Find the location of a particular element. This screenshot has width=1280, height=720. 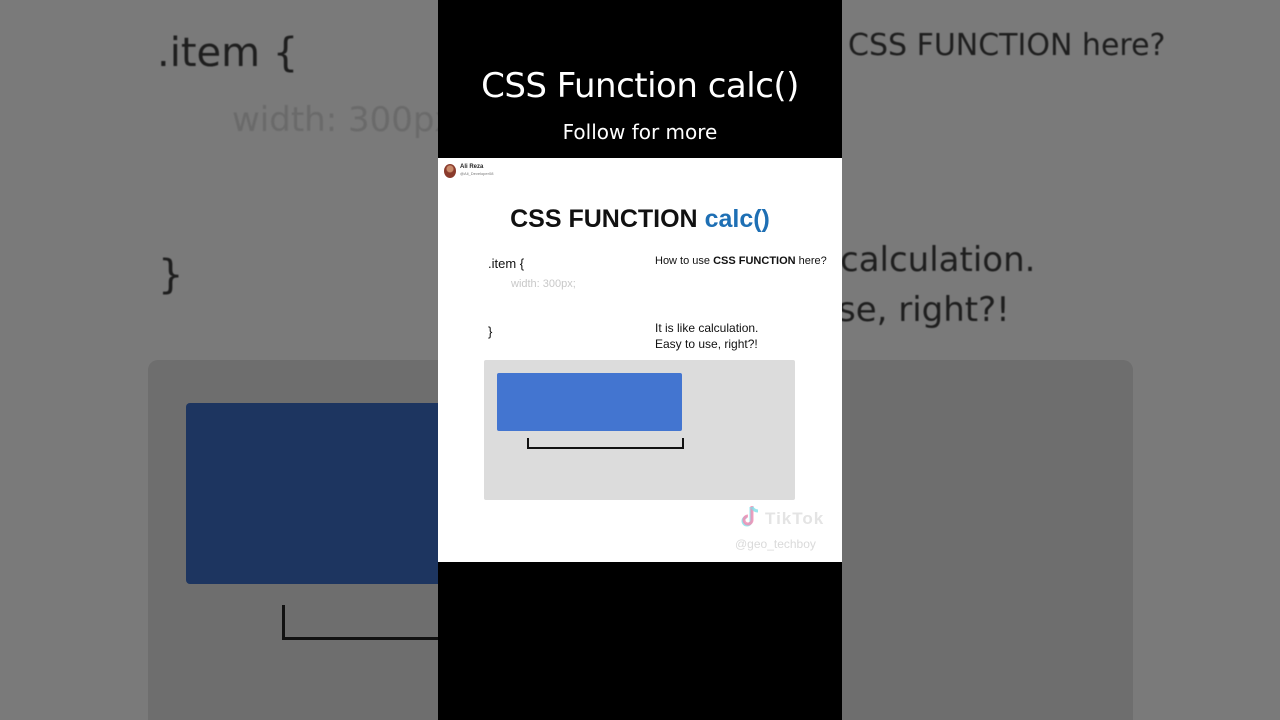

bg-calc-text: calculation. is located at coordinates (938, 260).